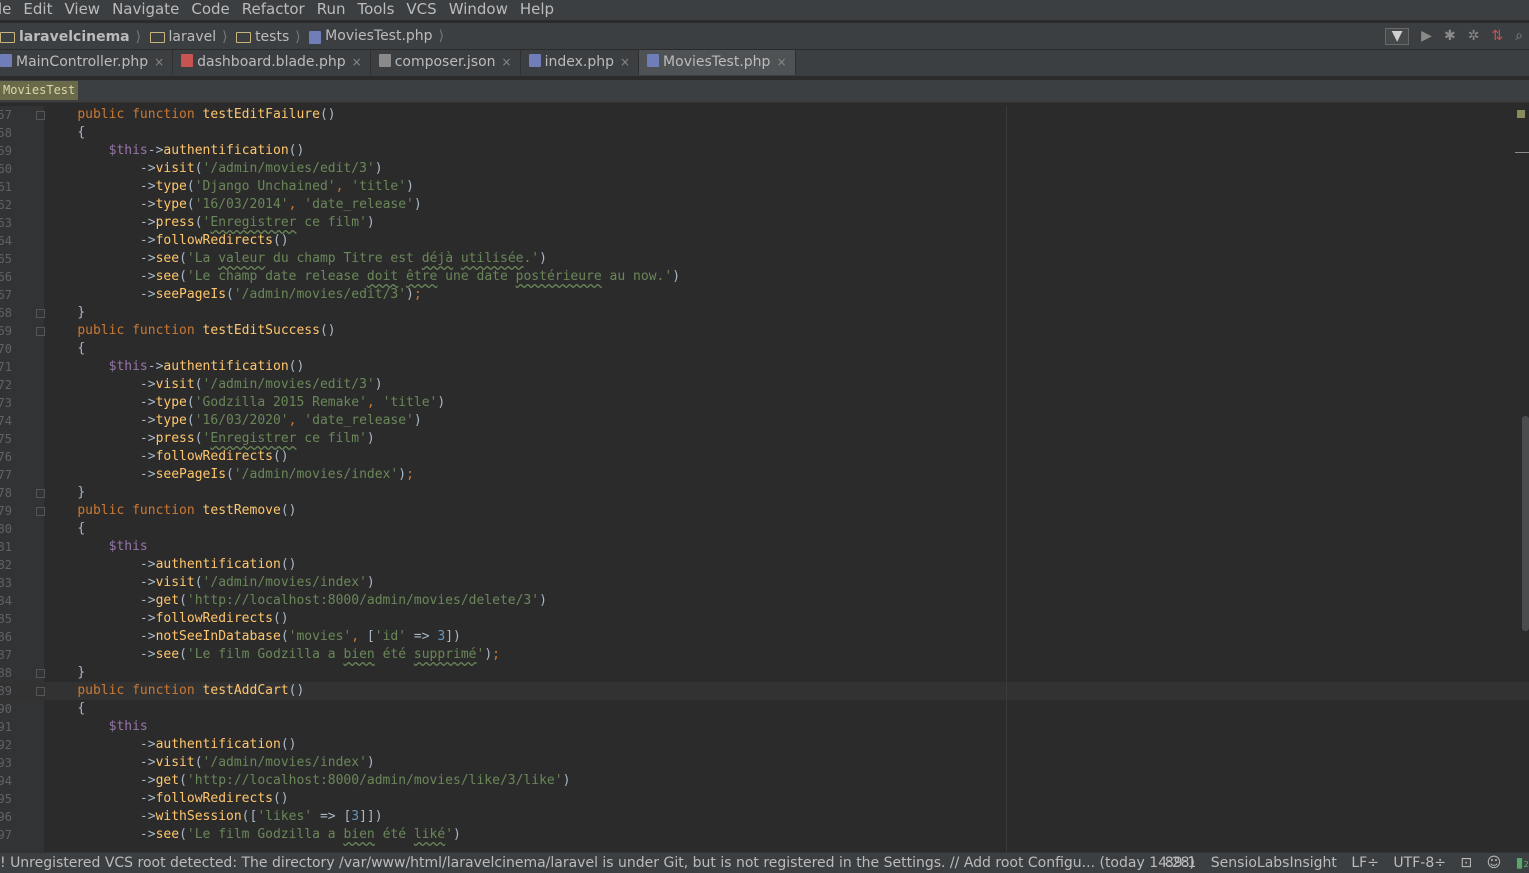 The height and width of the screenshot is (873, 1529). I want to click on code-line: 83 ->visit('/admin/movies/index'), so click(764, 583).